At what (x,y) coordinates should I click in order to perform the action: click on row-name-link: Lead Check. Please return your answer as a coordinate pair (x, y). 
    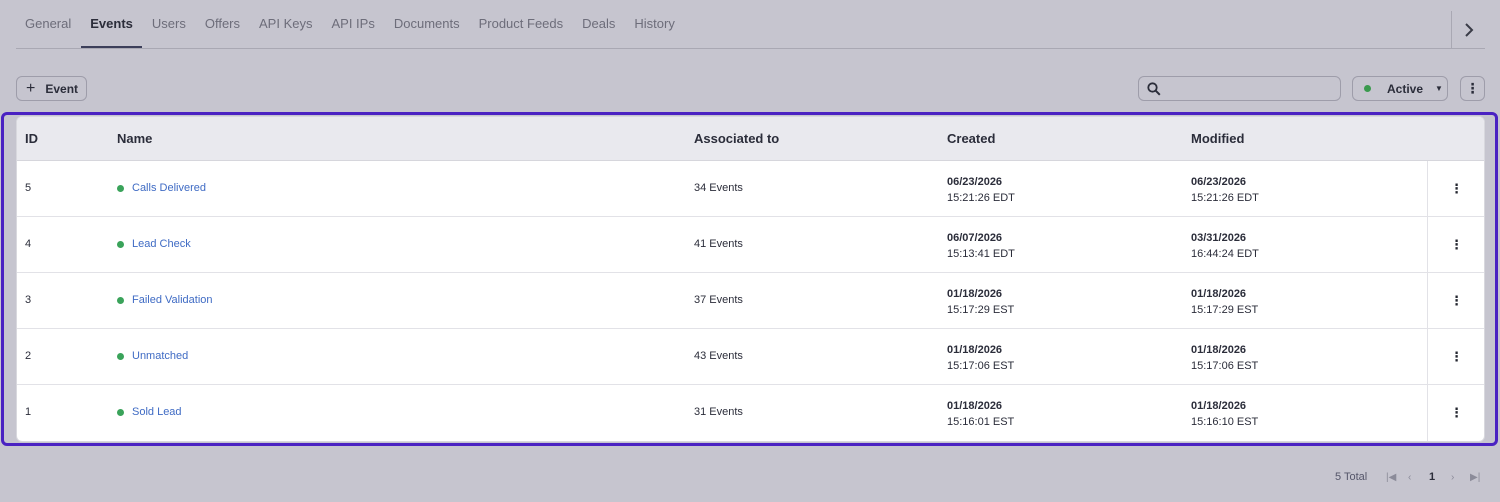
    Looking at the image, I should click on (154, 244).